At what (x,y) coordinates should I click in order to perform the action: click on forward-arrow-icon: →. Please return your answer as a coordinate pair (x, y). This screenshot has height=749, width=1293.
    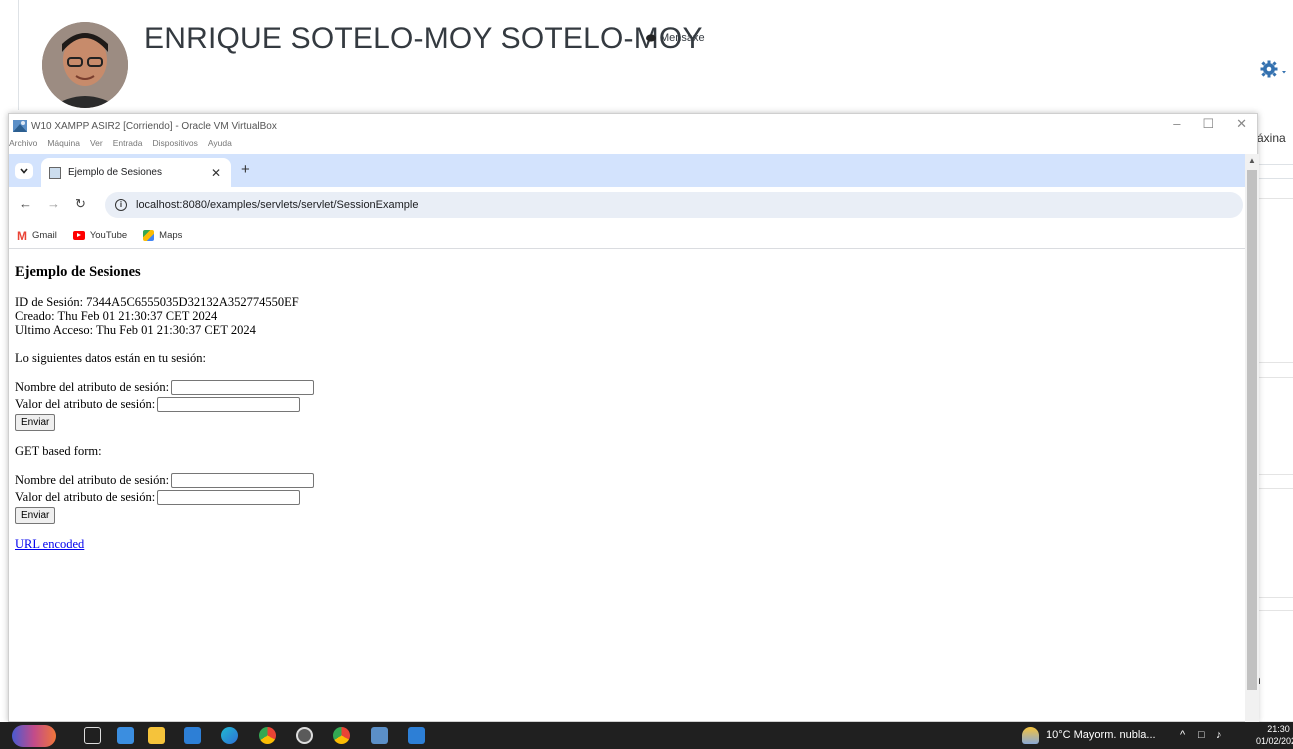
    Looking at the image, I should click on (53, 203).